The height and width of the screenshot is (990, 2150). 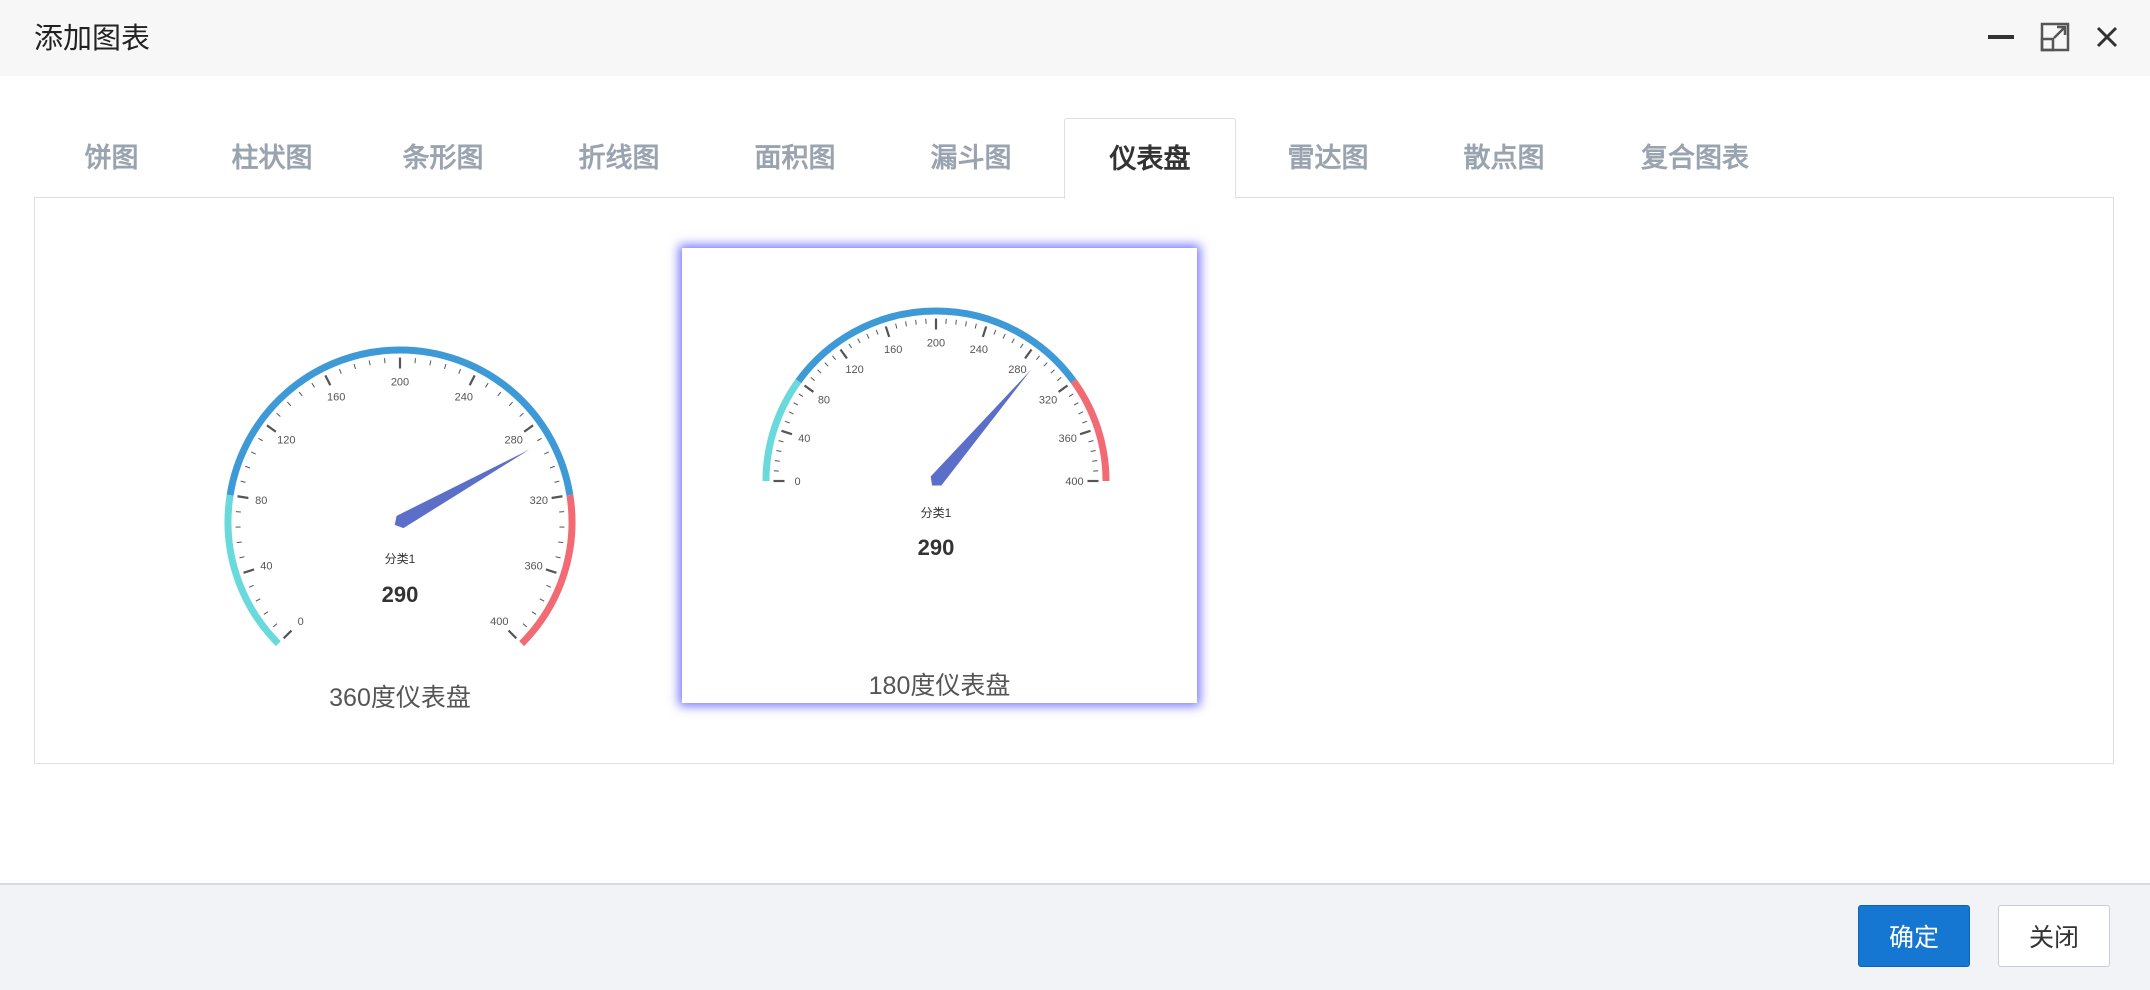 I want to click on tab-pie: 饼图, so click(x=111, y=157).